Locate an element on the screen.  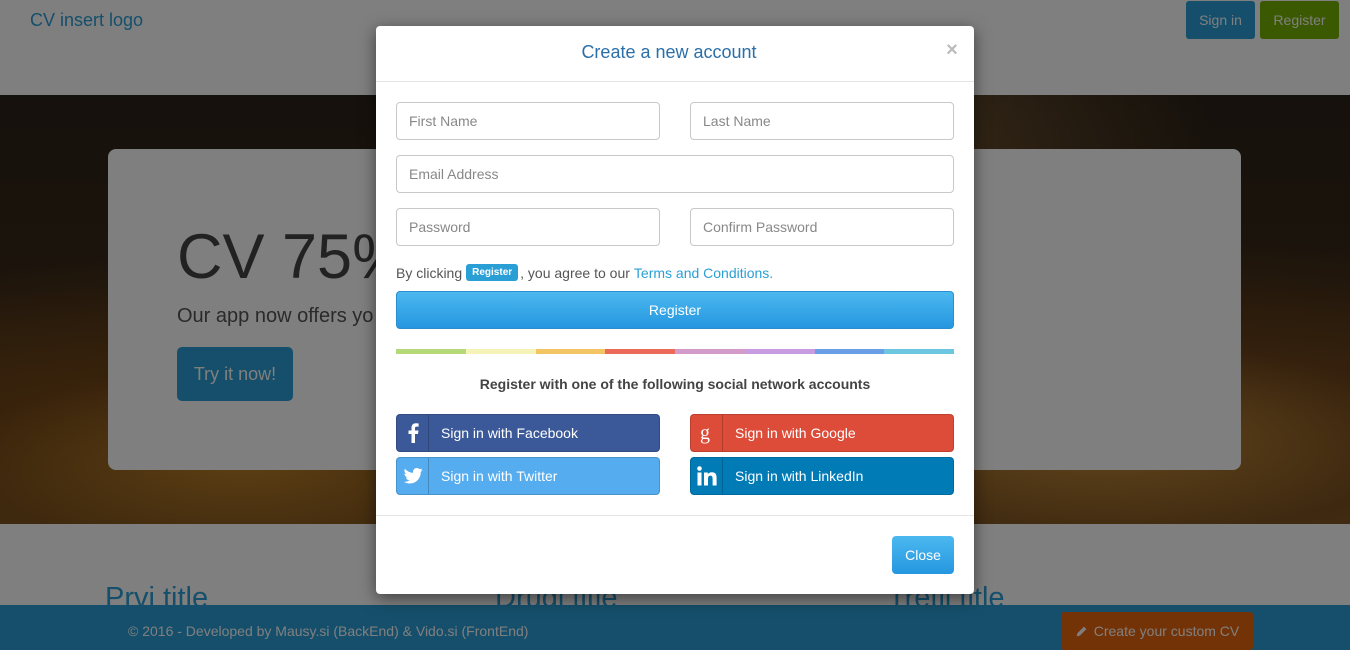
close-icon: × is located at coordinates (952, 50).